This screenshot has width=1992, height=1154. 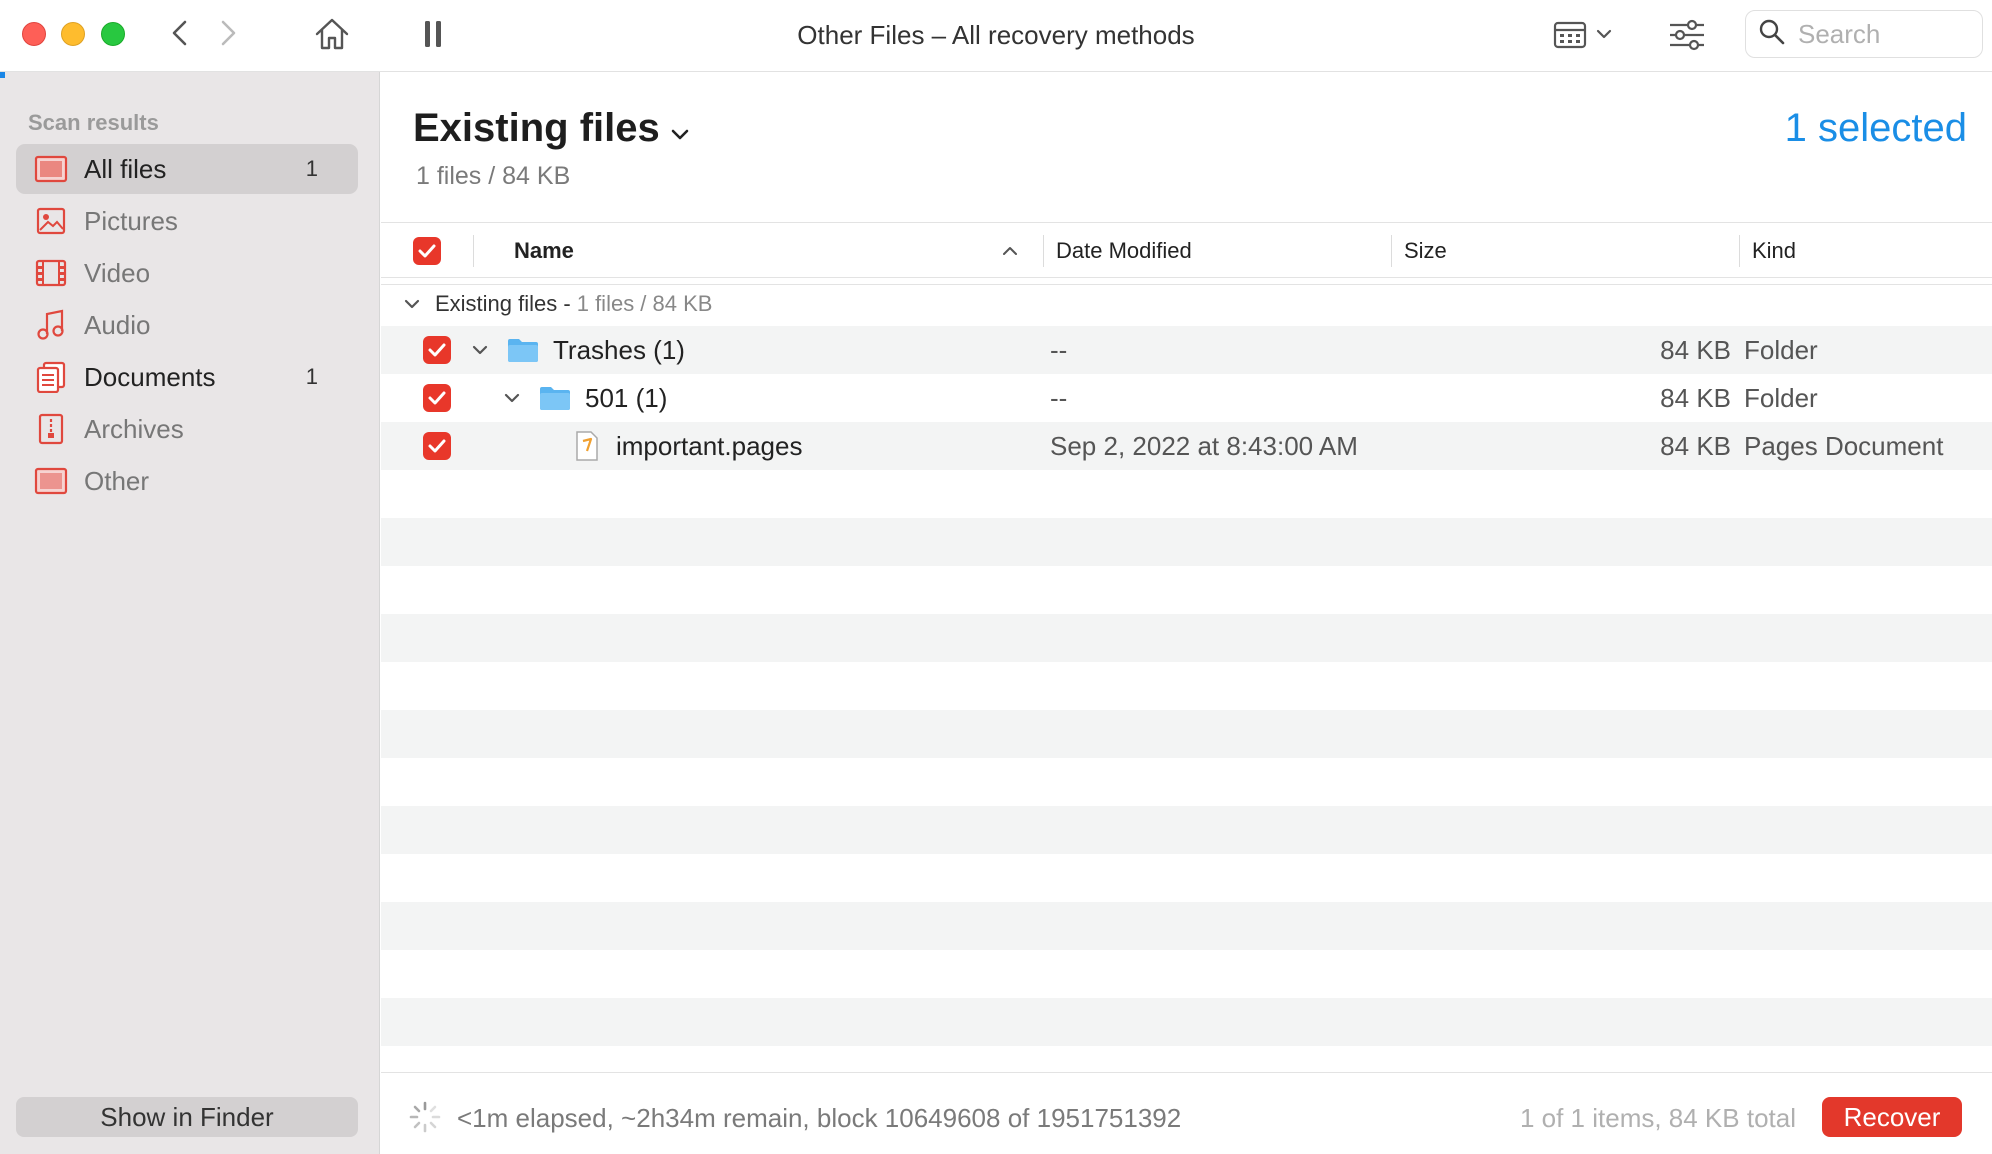 What do you see at coordinates (536, 128) in the screenshot?
I see `page-title: Existing files` at bounding box center [536, 128].